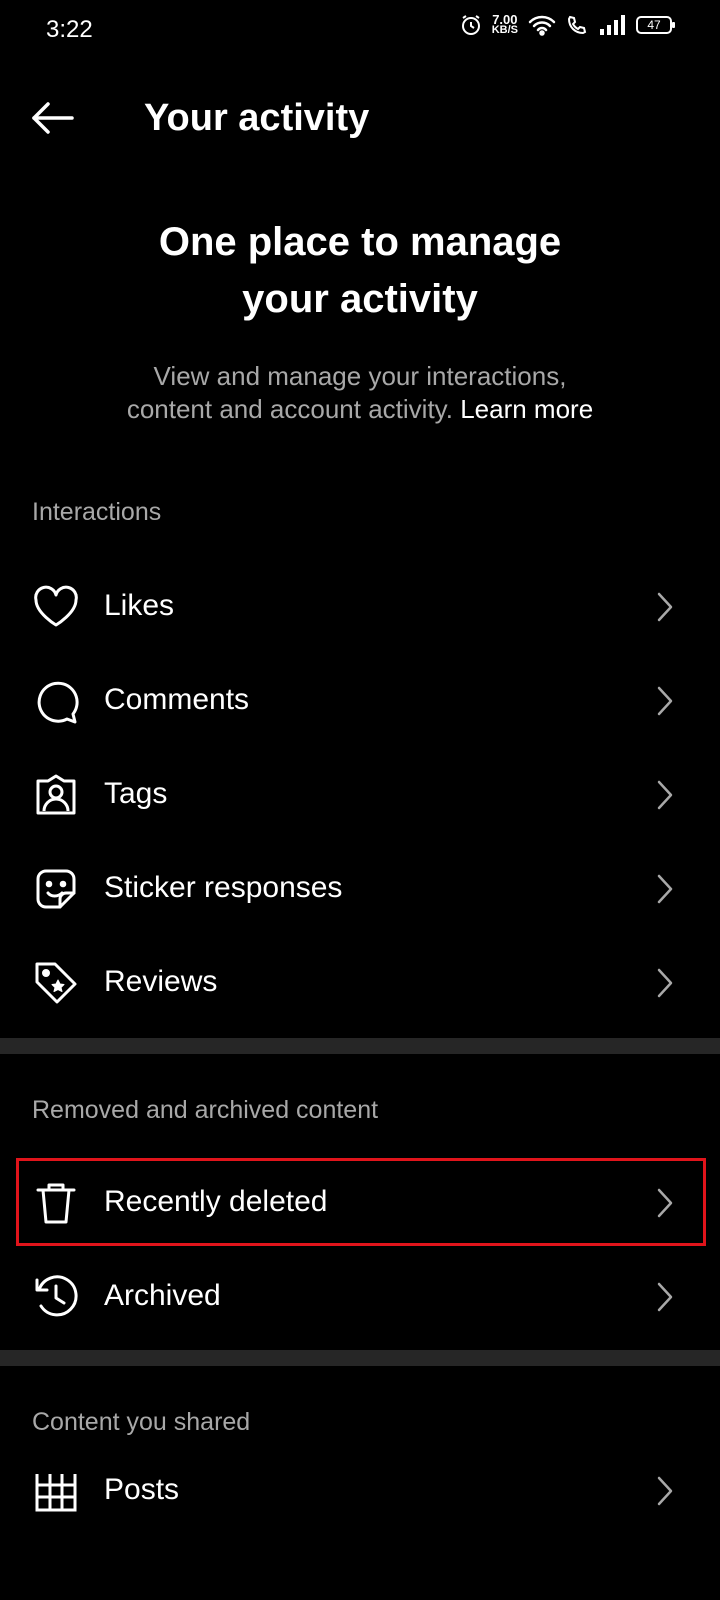  I want to click on tag-person-icon, so click(56, 795).